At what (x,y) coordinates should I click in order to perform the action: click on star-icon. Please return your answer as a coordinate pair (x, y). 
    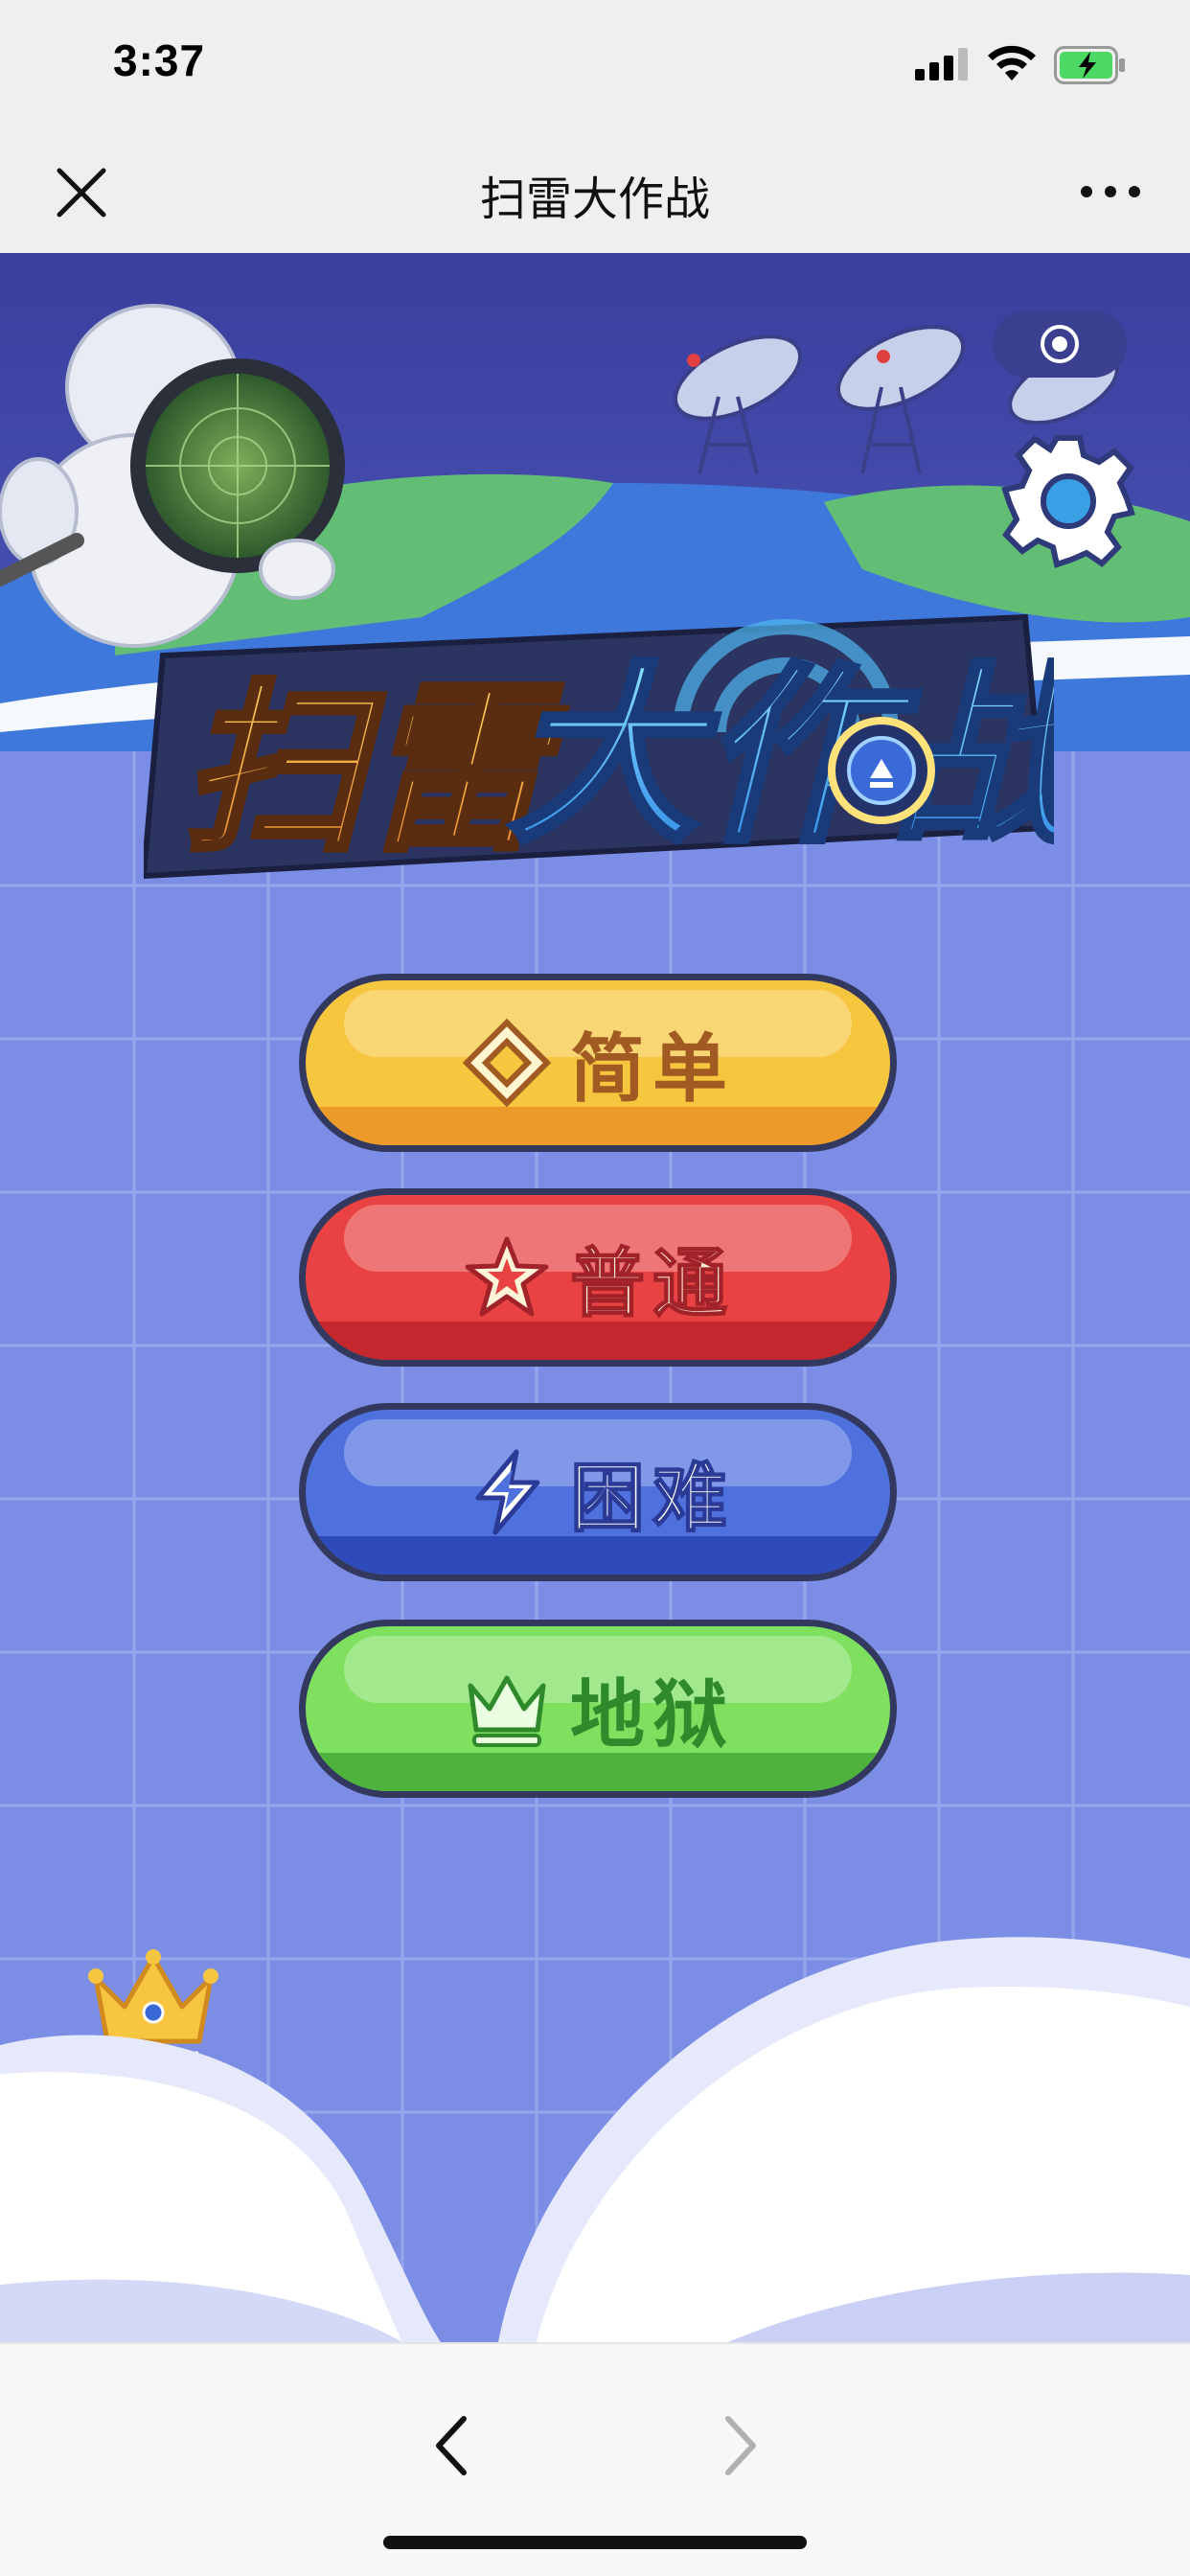
    Looking at the image, I should click on (507, 1276).